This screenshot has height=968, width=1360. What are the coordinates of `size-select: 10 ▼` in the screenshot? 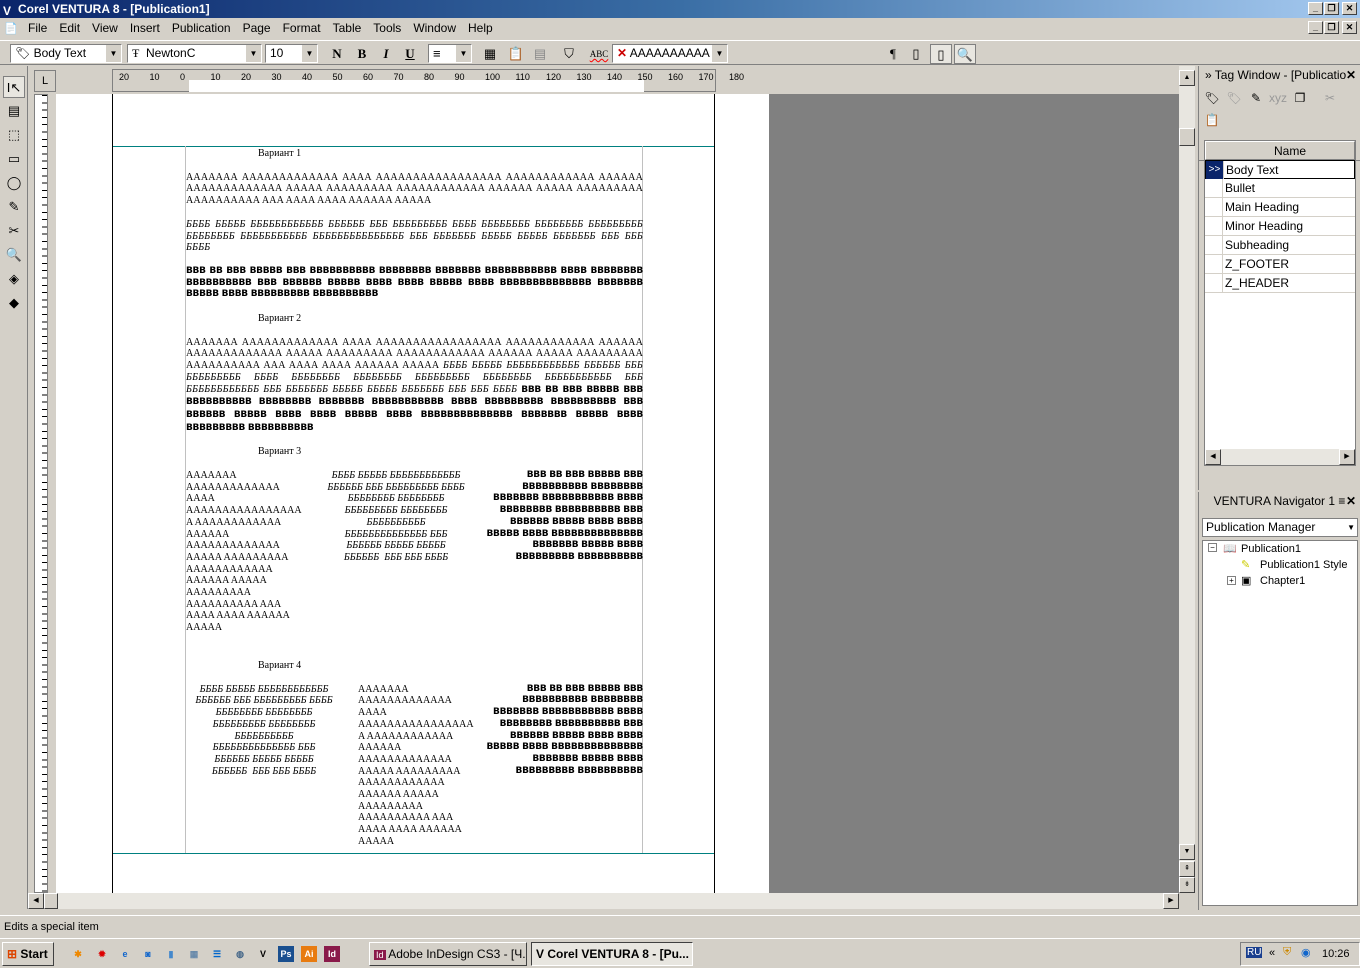 It's located at (291, 53).